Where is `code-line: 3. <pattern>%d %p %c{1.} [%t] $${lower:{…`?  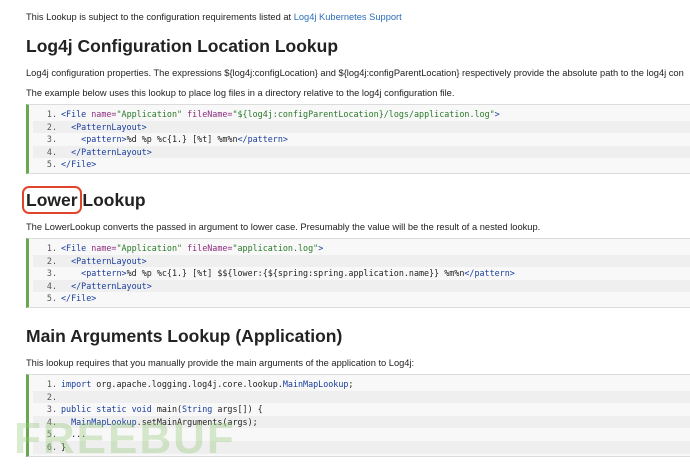 code-line: 3. <pattern>%d %p %c{1.} [%t] $${lower:{… is located at coordinates (361, 273).